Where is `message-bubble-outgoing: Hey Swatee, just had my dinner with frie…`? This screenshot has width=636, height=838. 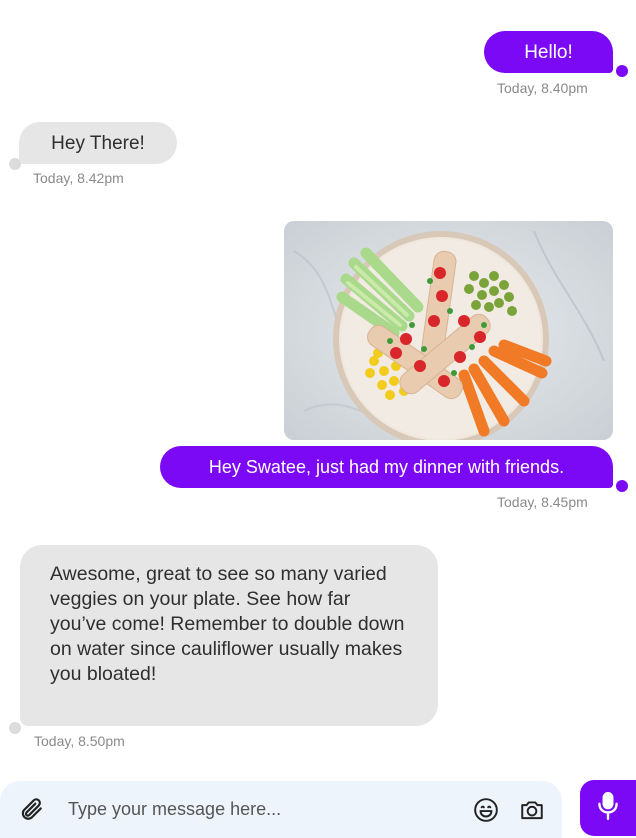 message-bubble-outgoing: Hey Swatee, just had my dinner with frie… is located at coordinates (386, 467).